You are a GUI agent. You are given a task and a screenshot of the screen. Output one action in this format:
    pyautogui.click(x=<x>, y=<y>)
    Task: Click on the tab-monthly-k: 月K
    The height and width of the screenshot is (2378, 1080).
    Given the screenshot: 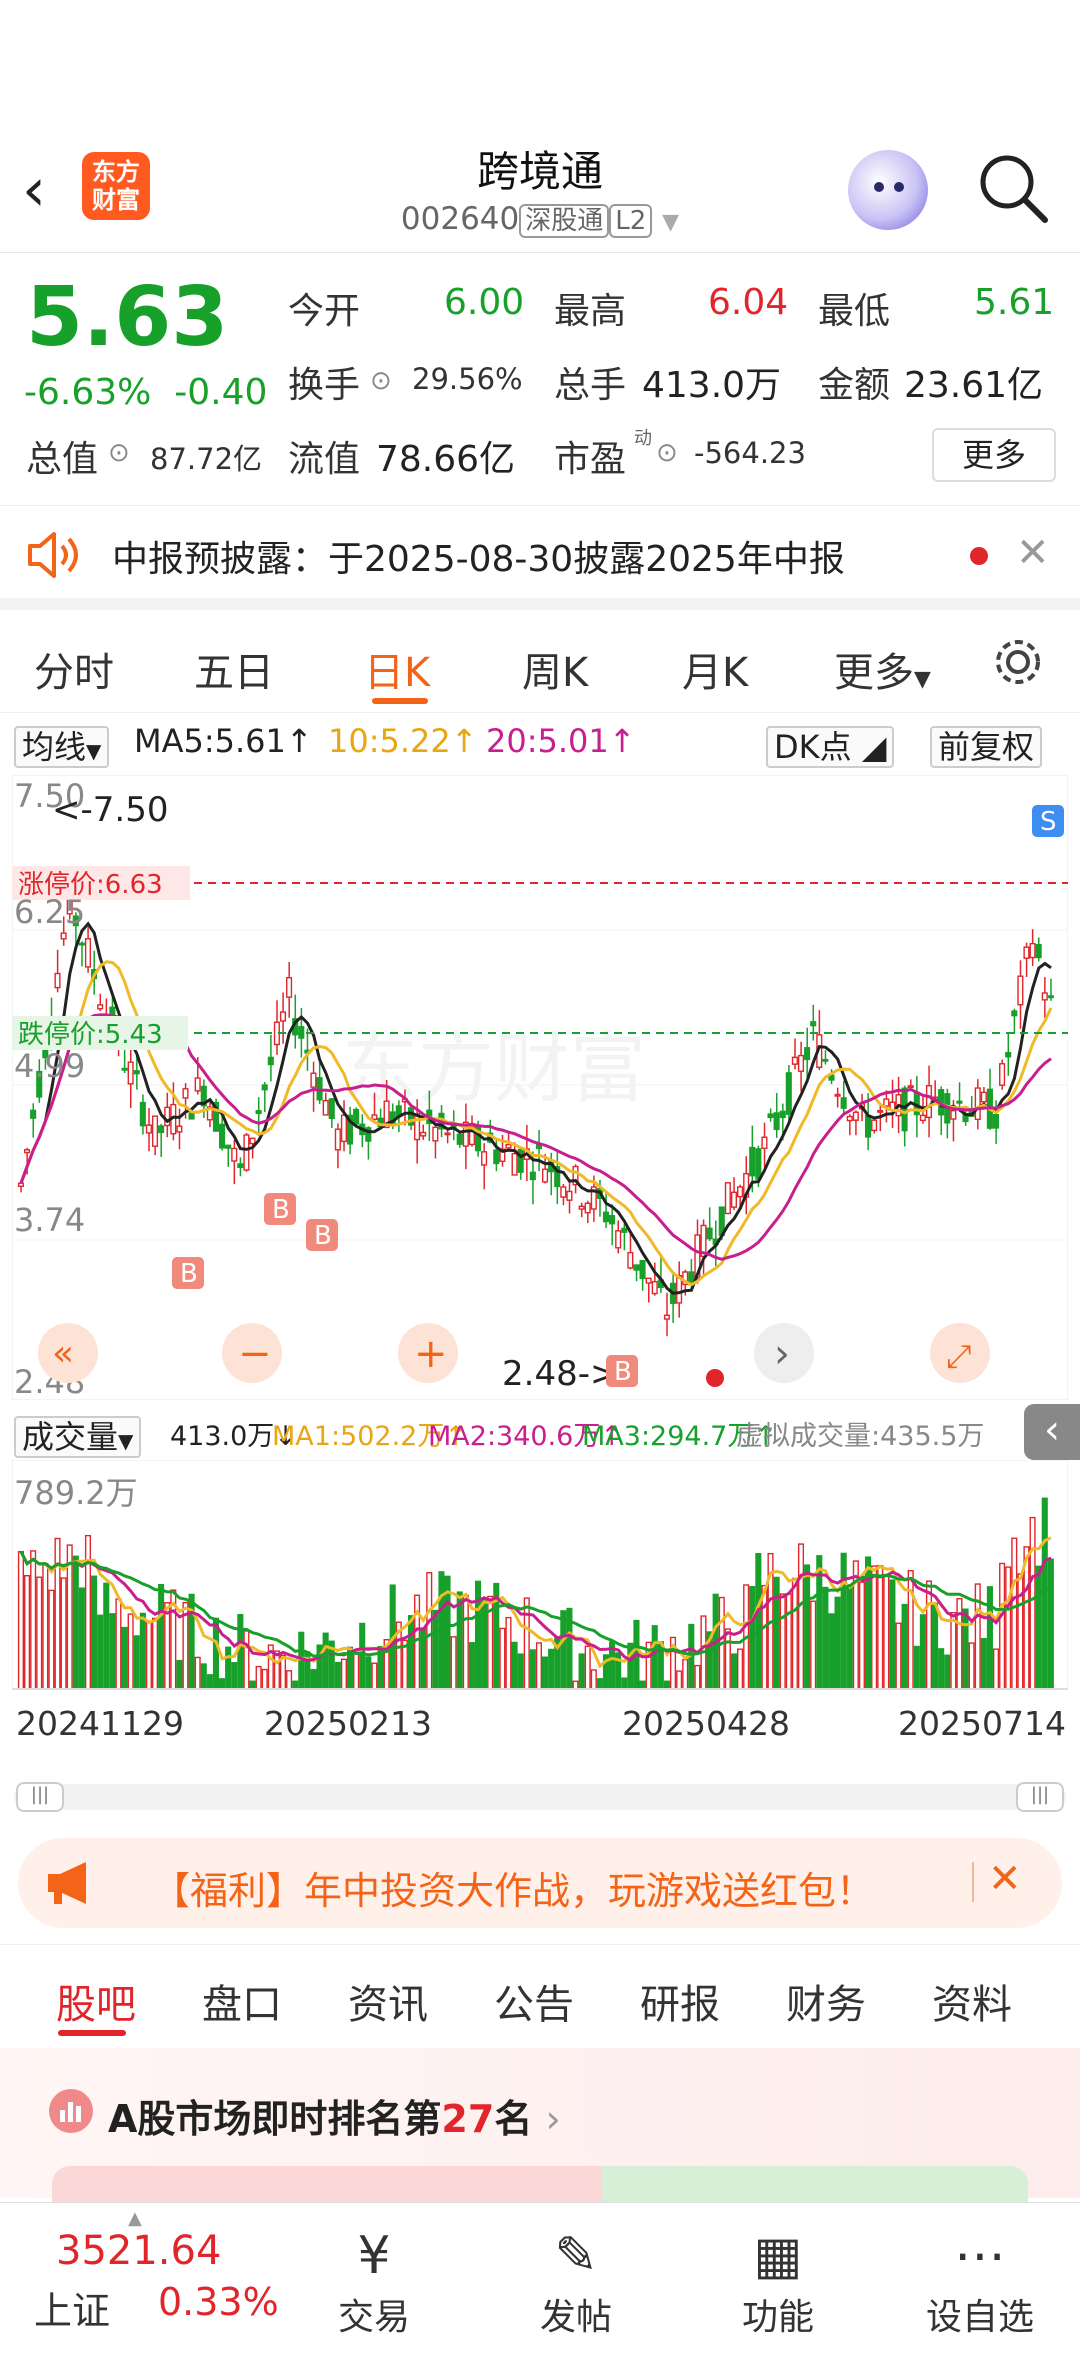 What is the action you would take?
    pyautogui.click(x=715, y=669)
    